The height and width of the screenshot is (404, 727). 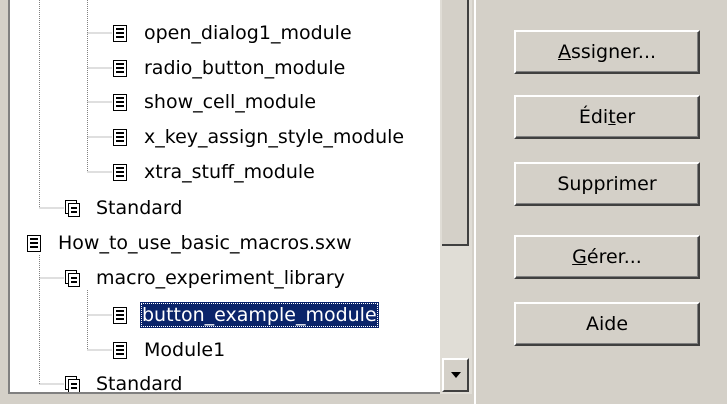 What do you see at coordinates (230, 102) in the screenshot?
I see `tree-item-label: show_cell_module` at bounding box center [230, 102].